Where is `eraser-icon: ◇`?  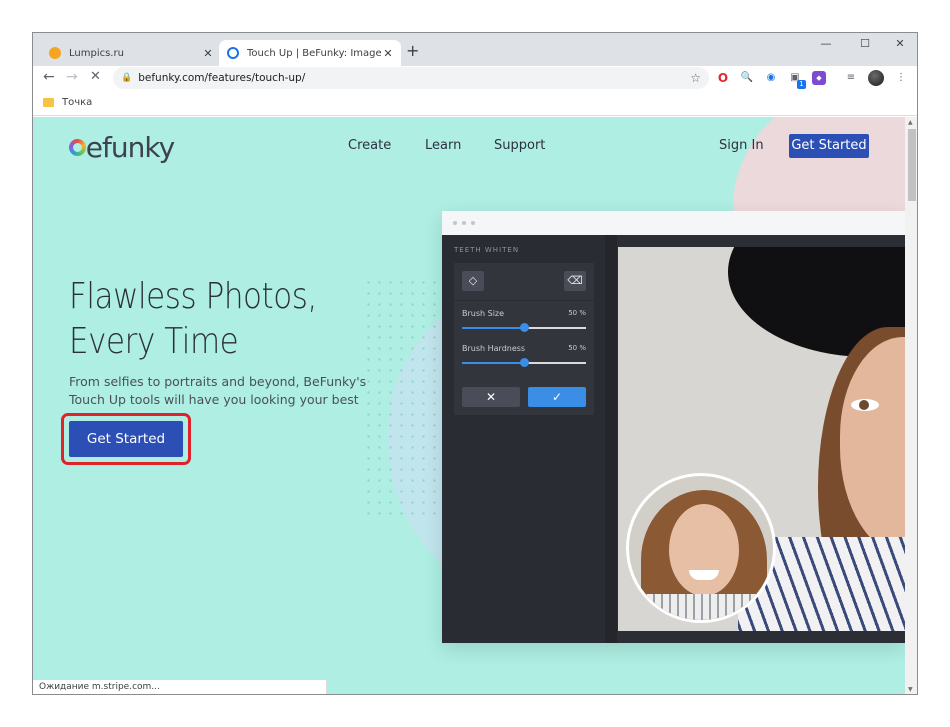 eraser-icon: ◇ is located at coordinates (473, 281).